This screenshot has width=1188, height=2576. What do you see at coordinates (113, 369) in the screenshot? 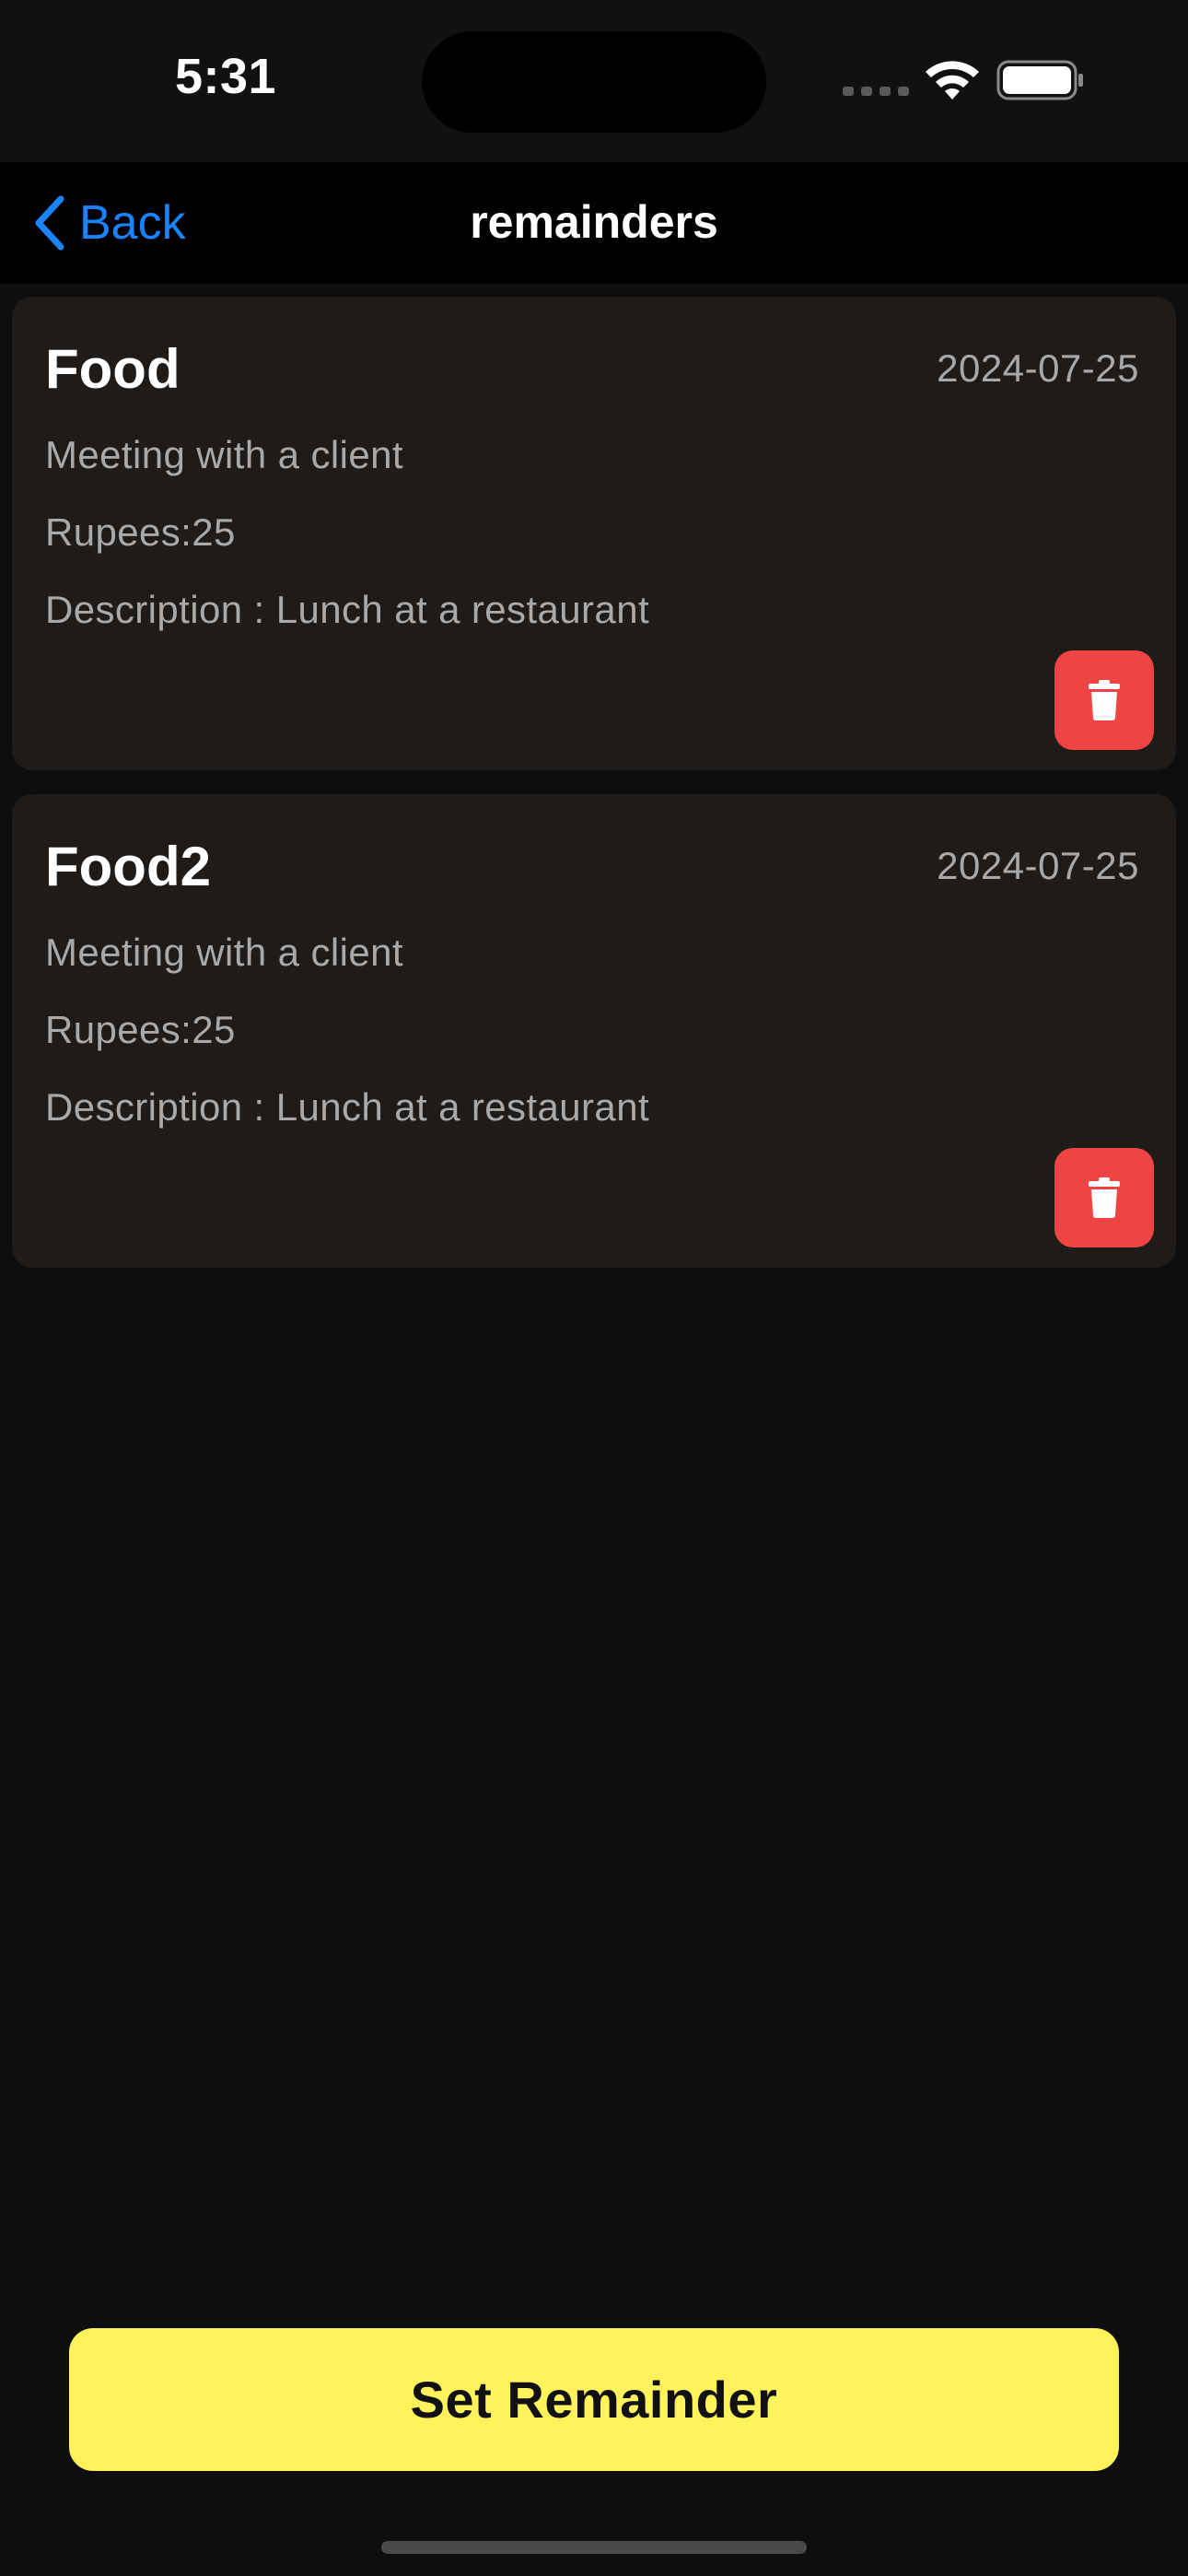
I see `reminder-title: Food` at bounding box center [113, 369].